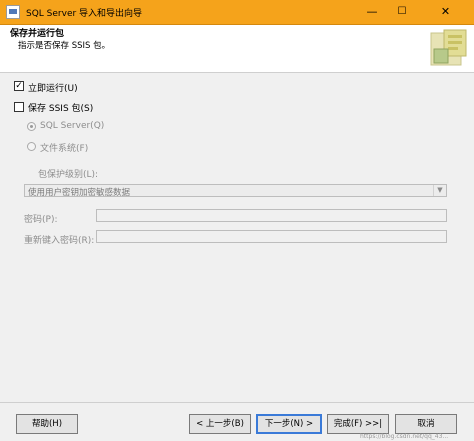 This screenshot has height=441, width=474. What do you see at coordinates (64, 149) in the screenshot?
I see `file-system-label: 文件系统(F)` at bounding box center [64, 149].